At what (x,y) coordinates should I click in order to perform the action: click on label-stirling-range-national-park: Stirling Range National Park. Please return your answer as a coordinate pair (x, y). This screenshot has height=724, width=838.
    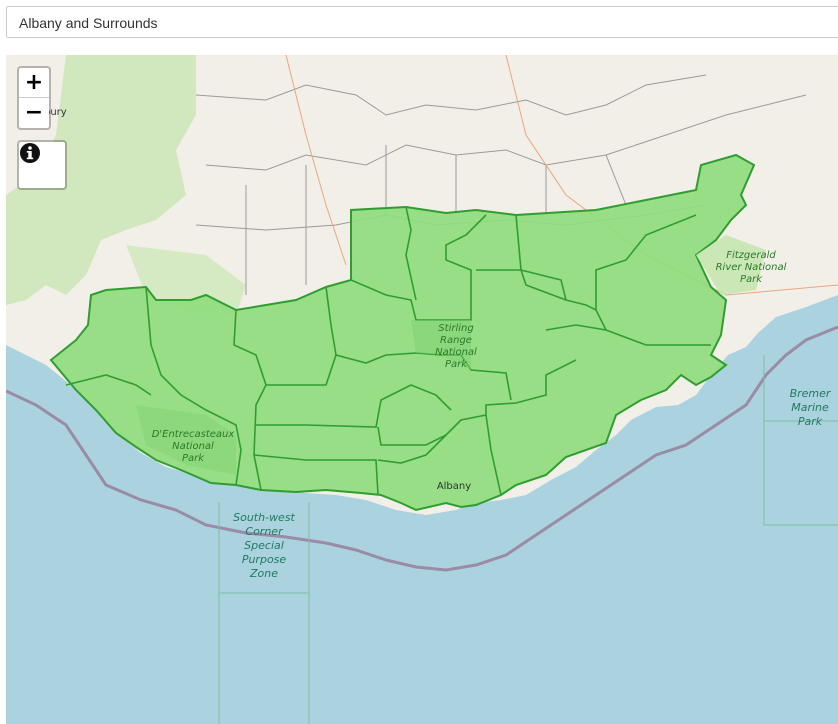
    Looking at the image, I should click on (456, 346).